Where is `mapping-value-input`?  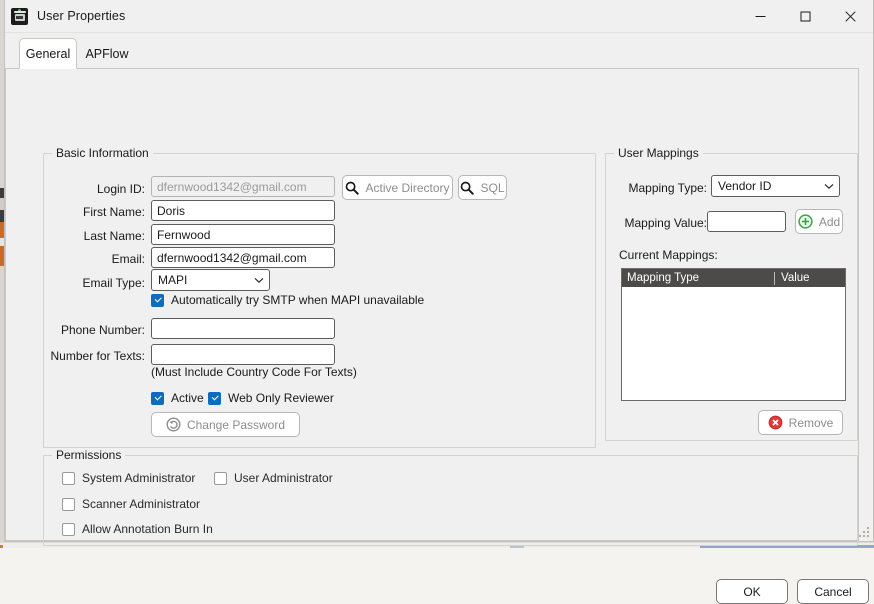 mapping-value-input is located at coordinates (746, 221).